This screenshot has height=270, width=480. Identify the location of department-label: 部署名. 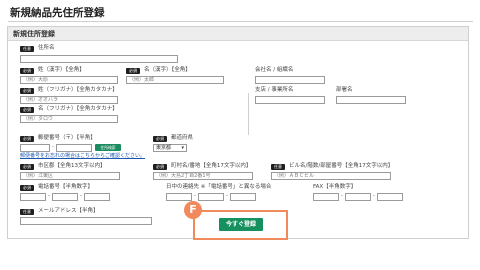
(344, 90).